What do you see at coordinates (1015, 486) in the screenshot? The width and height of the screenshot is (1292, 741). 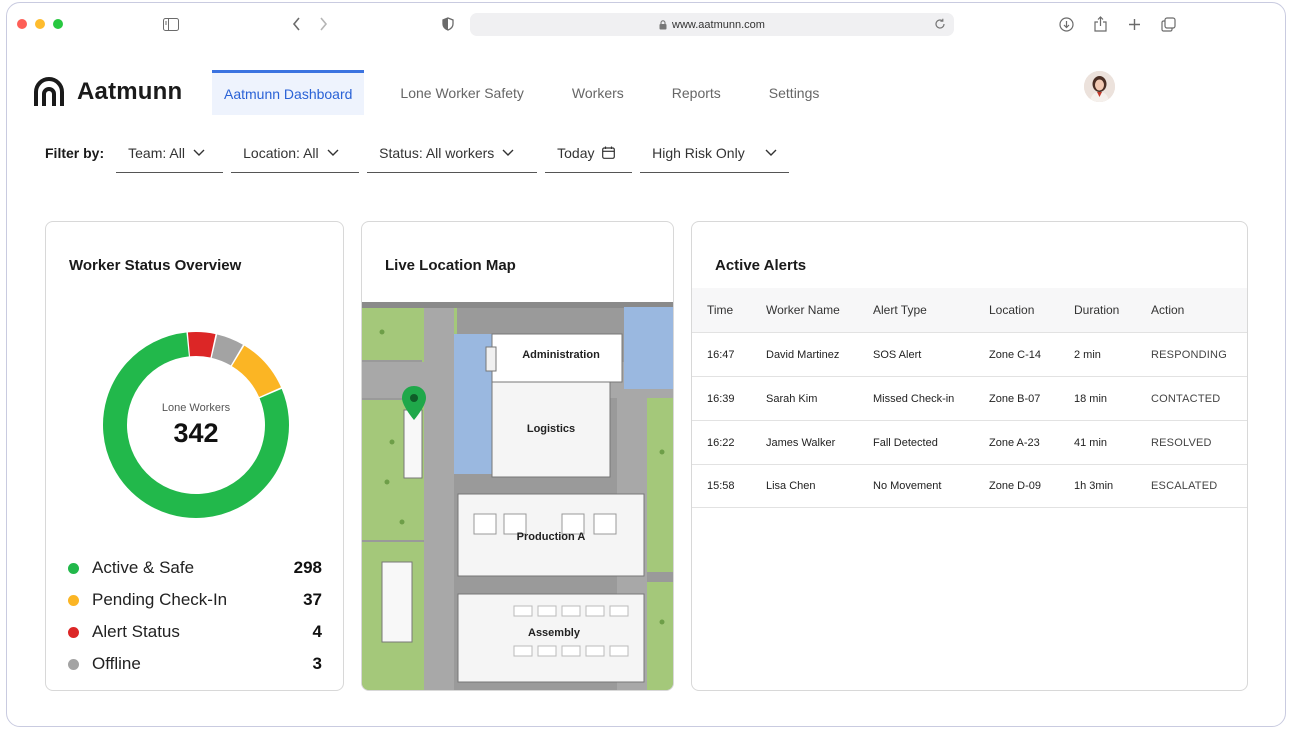 I see `alert-location: Zone D-09` at bounding box center [1015, 486].